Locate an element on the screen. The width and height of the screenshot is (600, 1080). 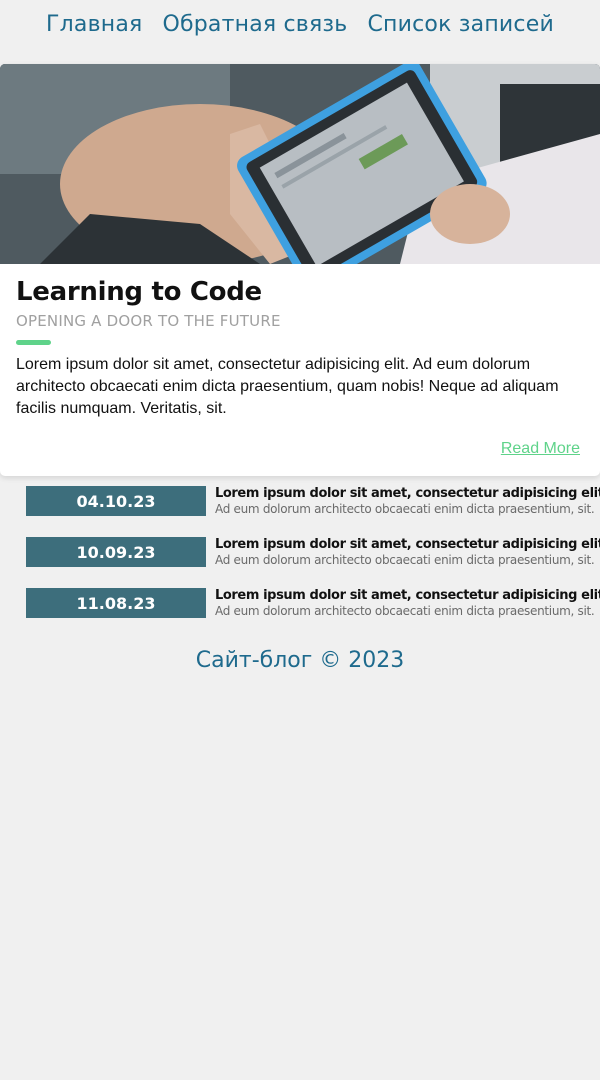
nav-link-home: Главная is located at coordinates (94, 24).